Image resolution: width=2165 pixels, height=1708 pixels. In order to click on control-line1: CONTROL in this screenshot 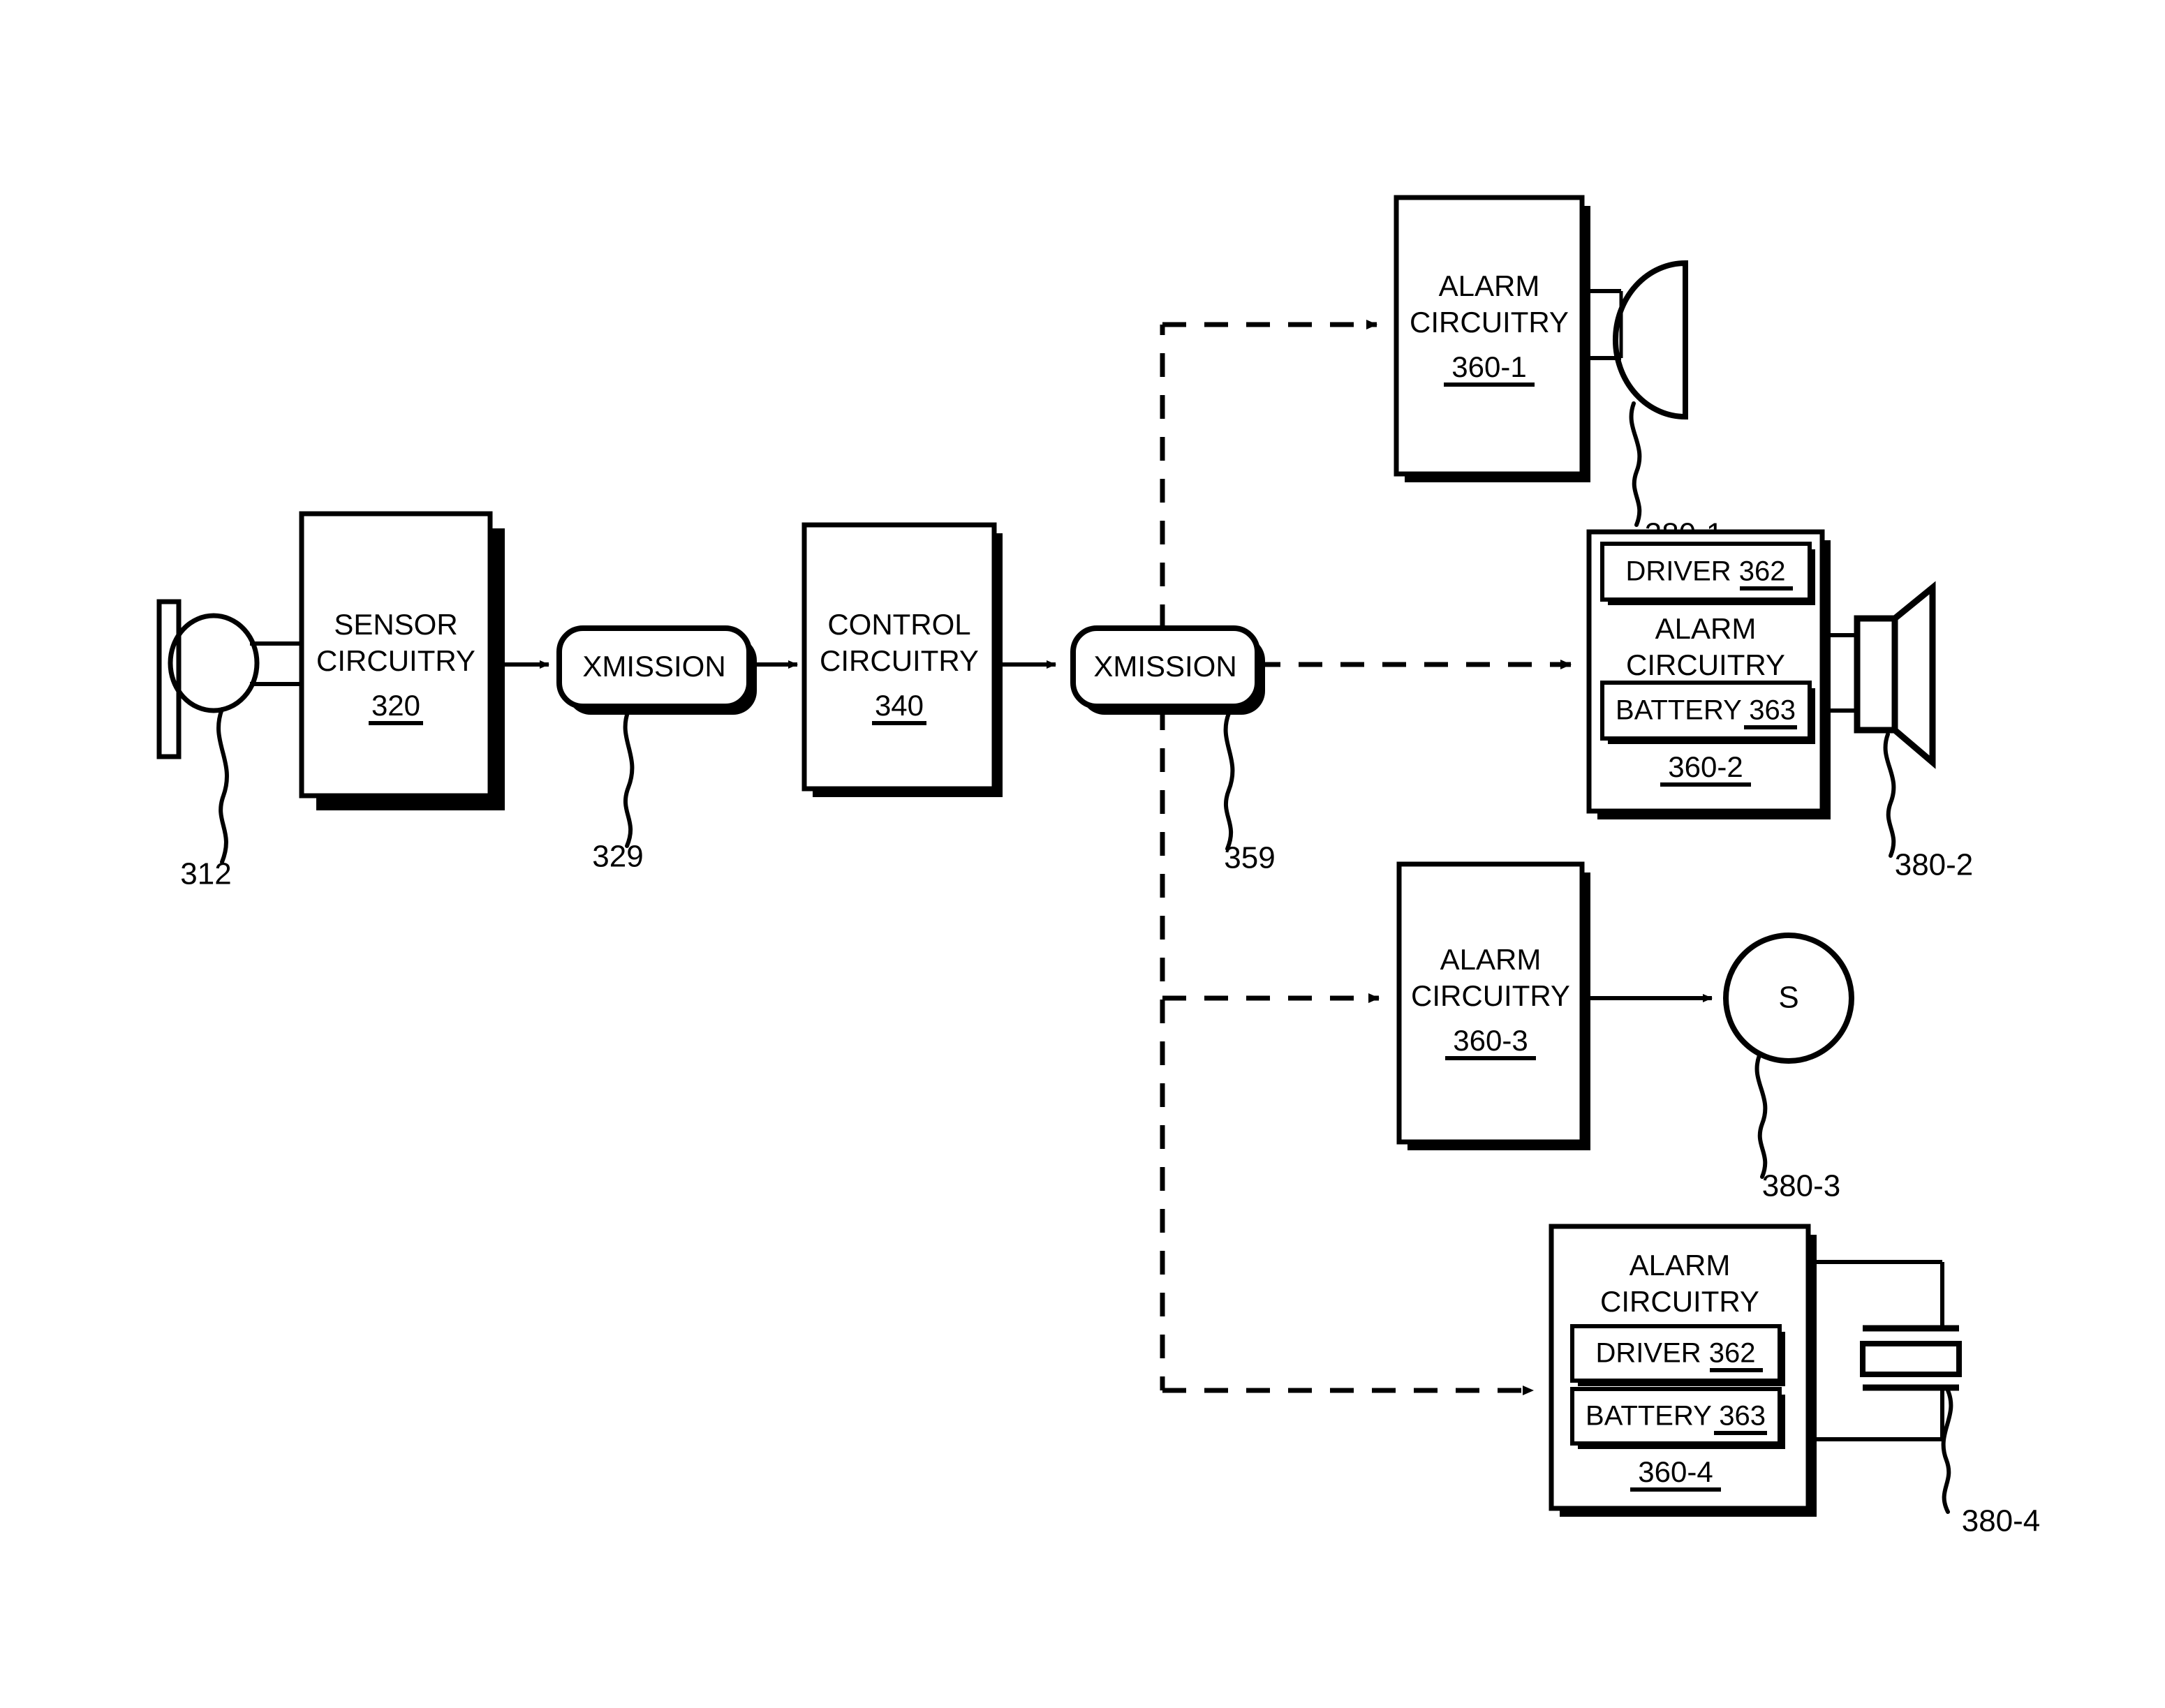, I will do `click(898, 624)`.